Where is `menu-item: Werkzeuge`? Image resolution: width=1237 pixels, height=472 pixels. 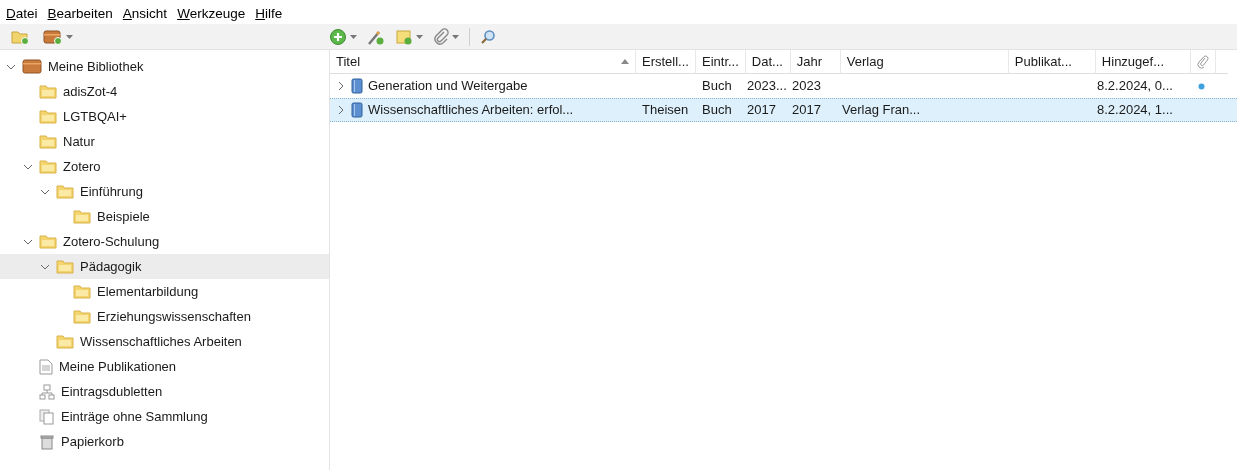 menu-item: Werkzeuge is located at coordinates (211, 14).